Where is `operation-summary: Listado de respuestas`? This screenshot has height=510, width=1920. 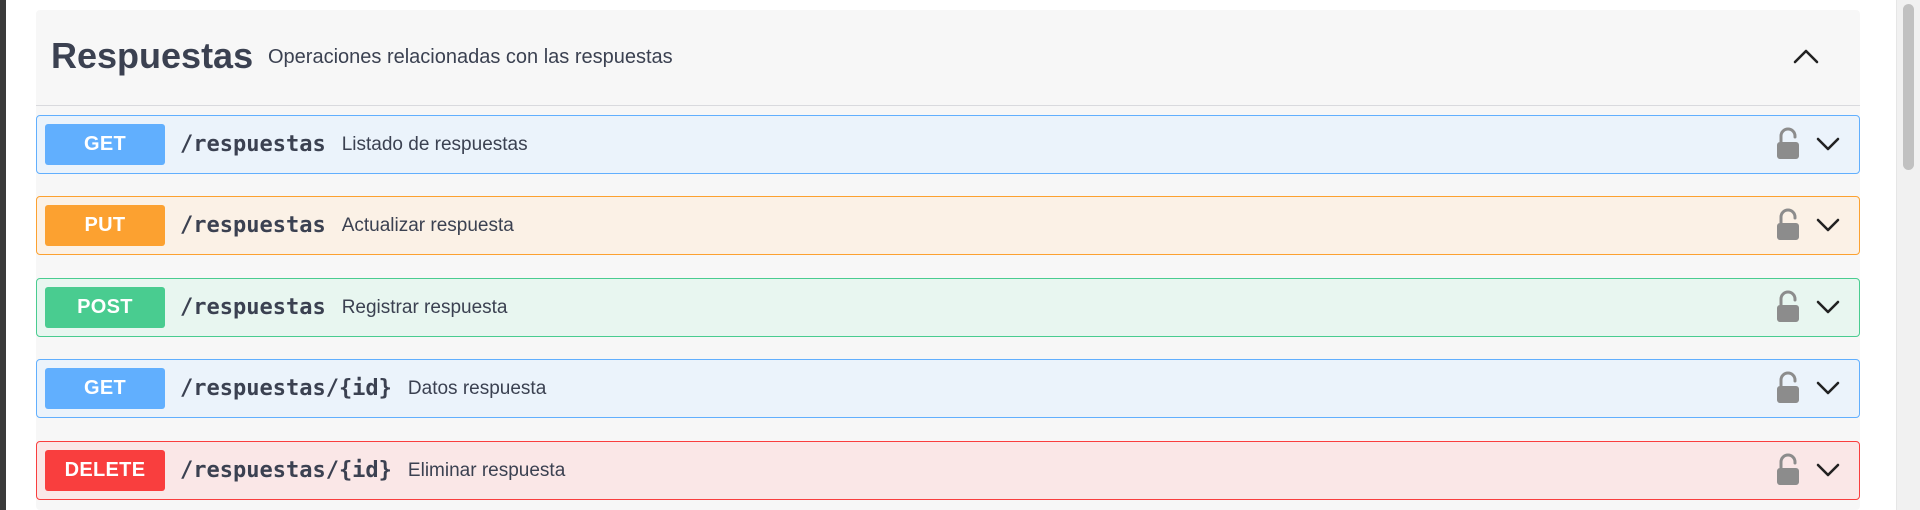 operation-summary: Listado de respuestas is located at coordinates (434, 144).